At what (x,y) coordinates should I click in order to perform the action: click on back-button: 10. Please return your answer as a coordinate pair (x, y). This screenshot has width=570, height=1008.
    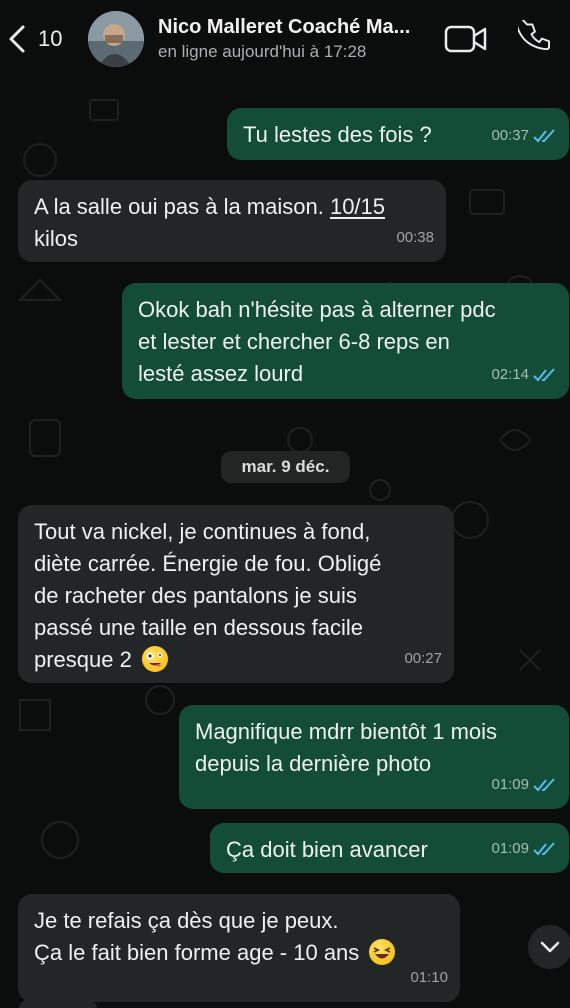
    Looking at the image, I should click on (36, 39).